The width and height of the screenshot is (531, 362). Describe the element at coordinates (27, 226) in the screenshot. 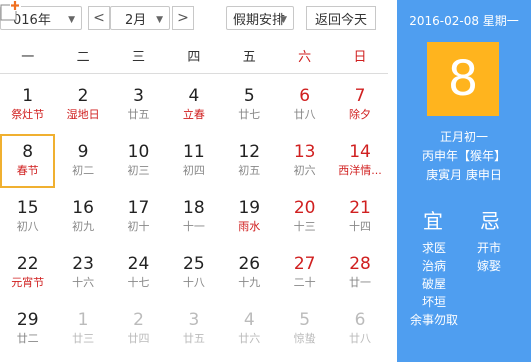

I see `lunar-label: 初八` at that location.